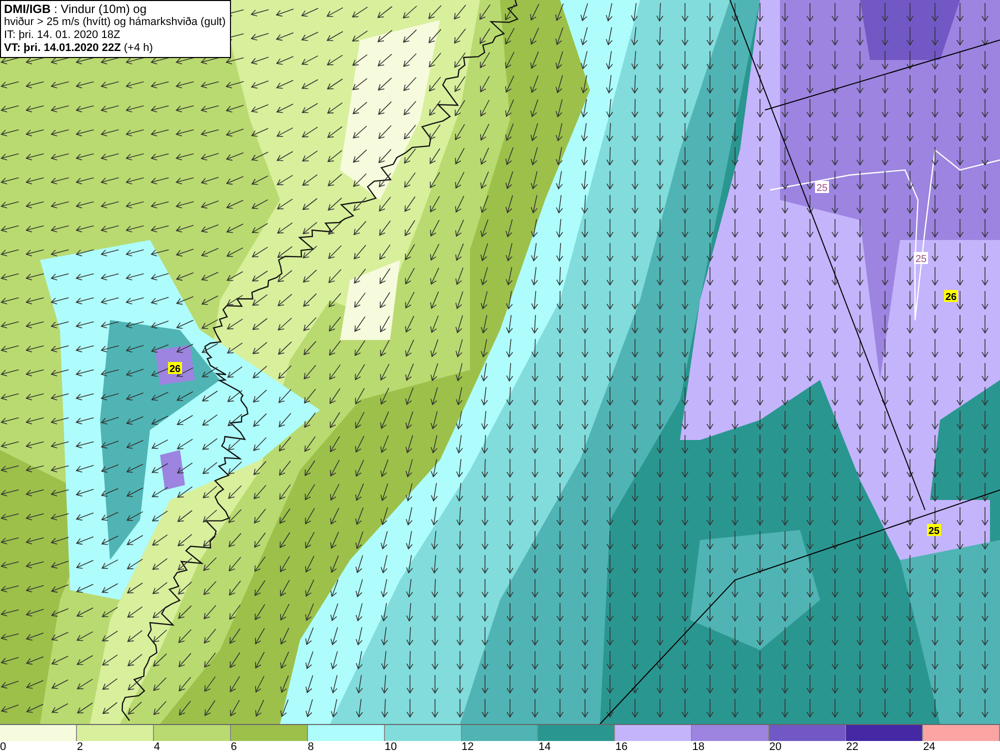 This screenshot has width=1000, height=753. I want to click on legend-tick: 6, so click(233, 747).